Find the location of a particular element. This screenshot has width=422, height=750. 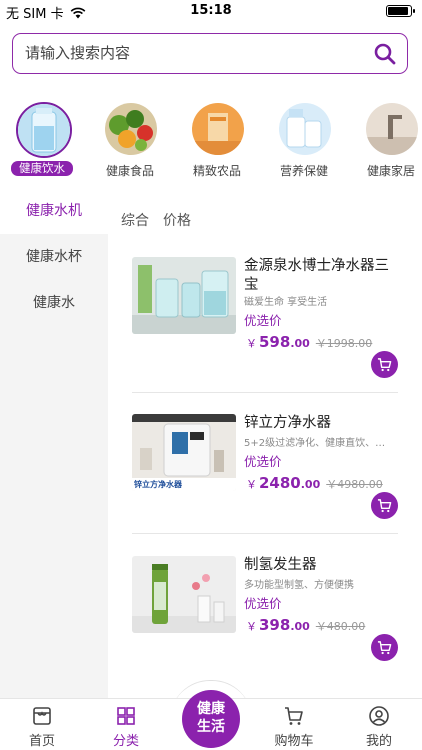

search-icon is located at coordinates (385, 54).